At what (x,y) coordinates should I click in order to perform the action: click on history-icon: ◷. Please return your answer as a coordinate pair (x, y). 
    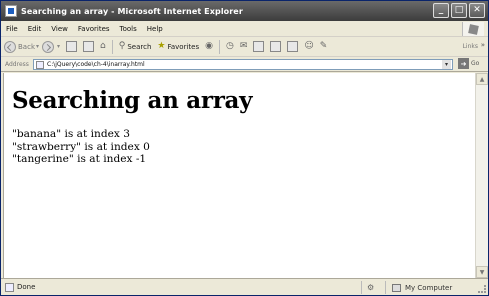
    Looking at the image, I should click on (230, 46).